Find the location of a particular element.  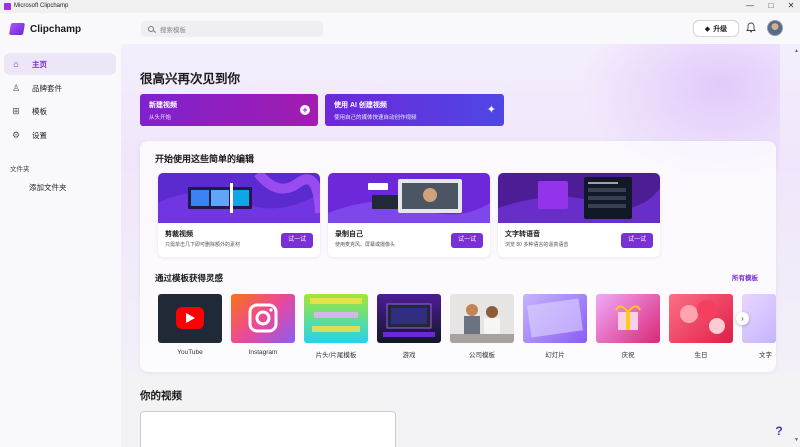

panel-title: 开始使用这些简单的编辑 is located at coordinates (205, 159).